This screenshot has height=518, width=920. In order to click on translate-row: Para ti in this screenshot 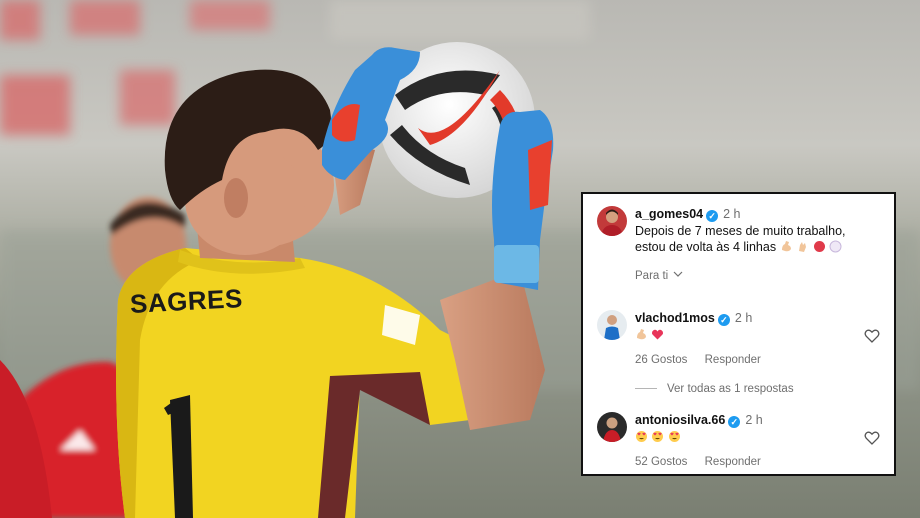, I will do `click(757, 275)`.